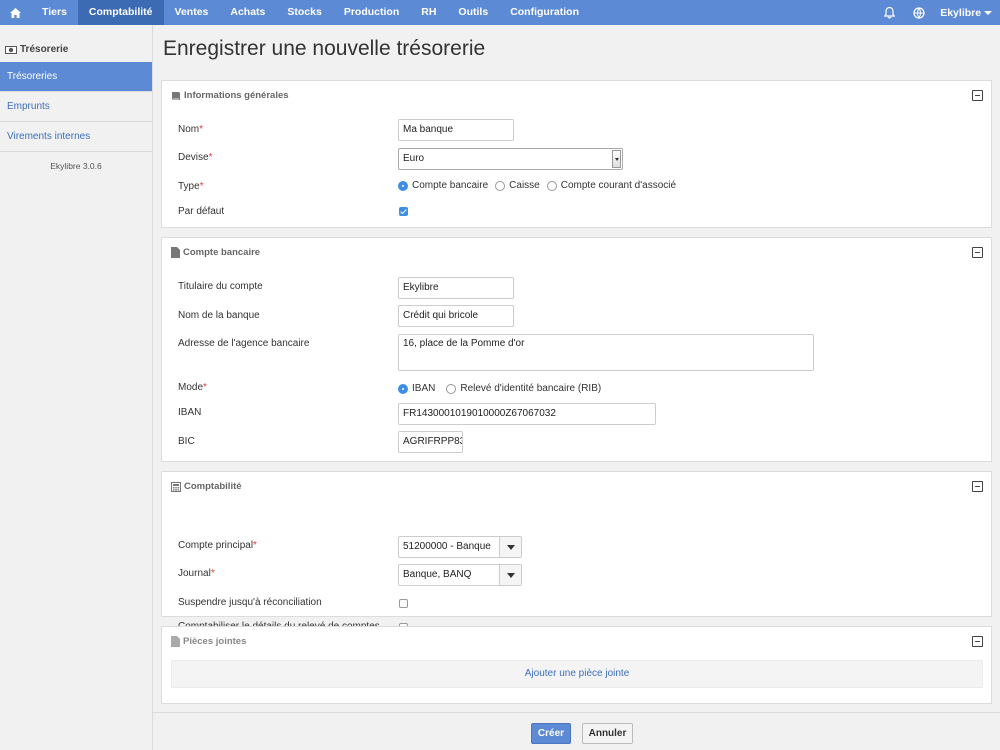 This screenshot has width=1000, height=750. I want to click on app-version: Ekylibre 3.0.6, so click(76, 166).